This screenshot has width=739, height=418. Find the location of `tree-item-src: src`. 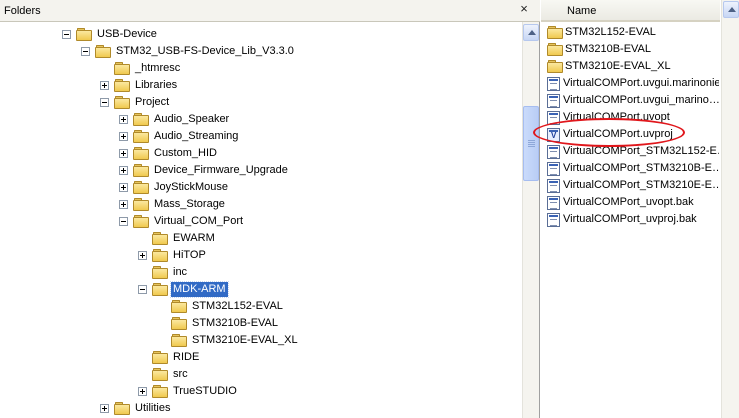

tree-item-src: src is located at coordinates (164, 374).